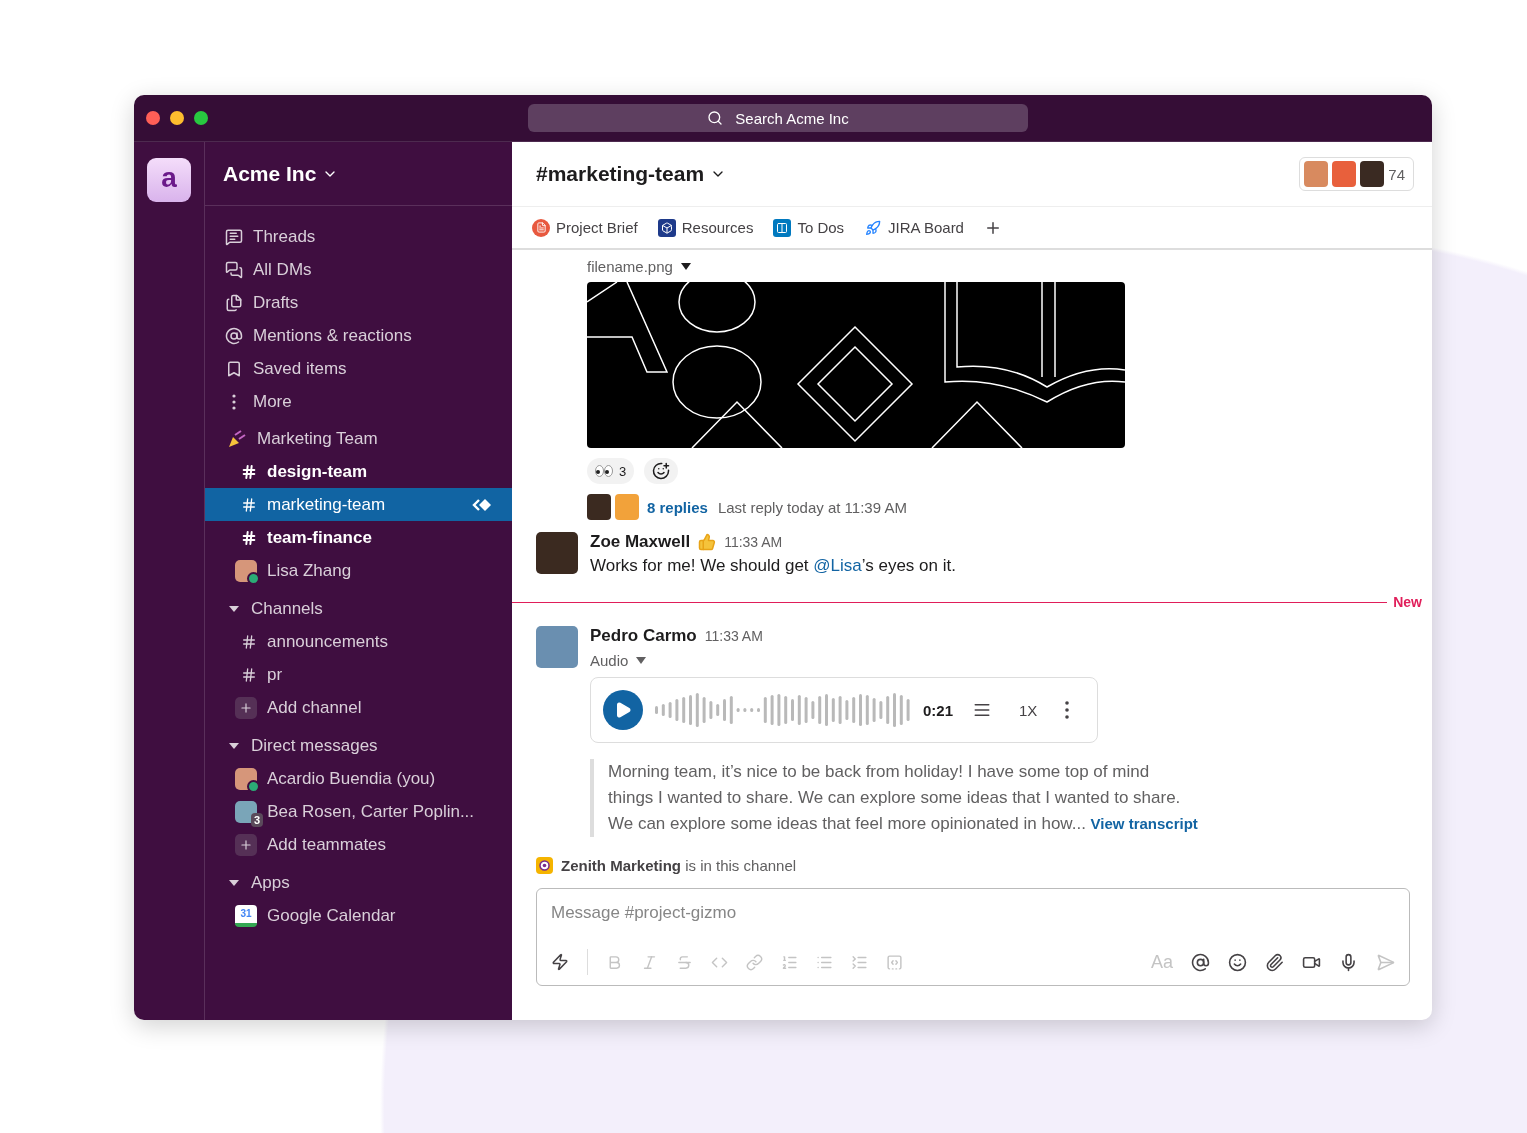 The height and width of the screenshot is (1133, 1527). Describe the element at coordinates (358, 608) in the screenshot. I see `section-header: Channels` at that location.